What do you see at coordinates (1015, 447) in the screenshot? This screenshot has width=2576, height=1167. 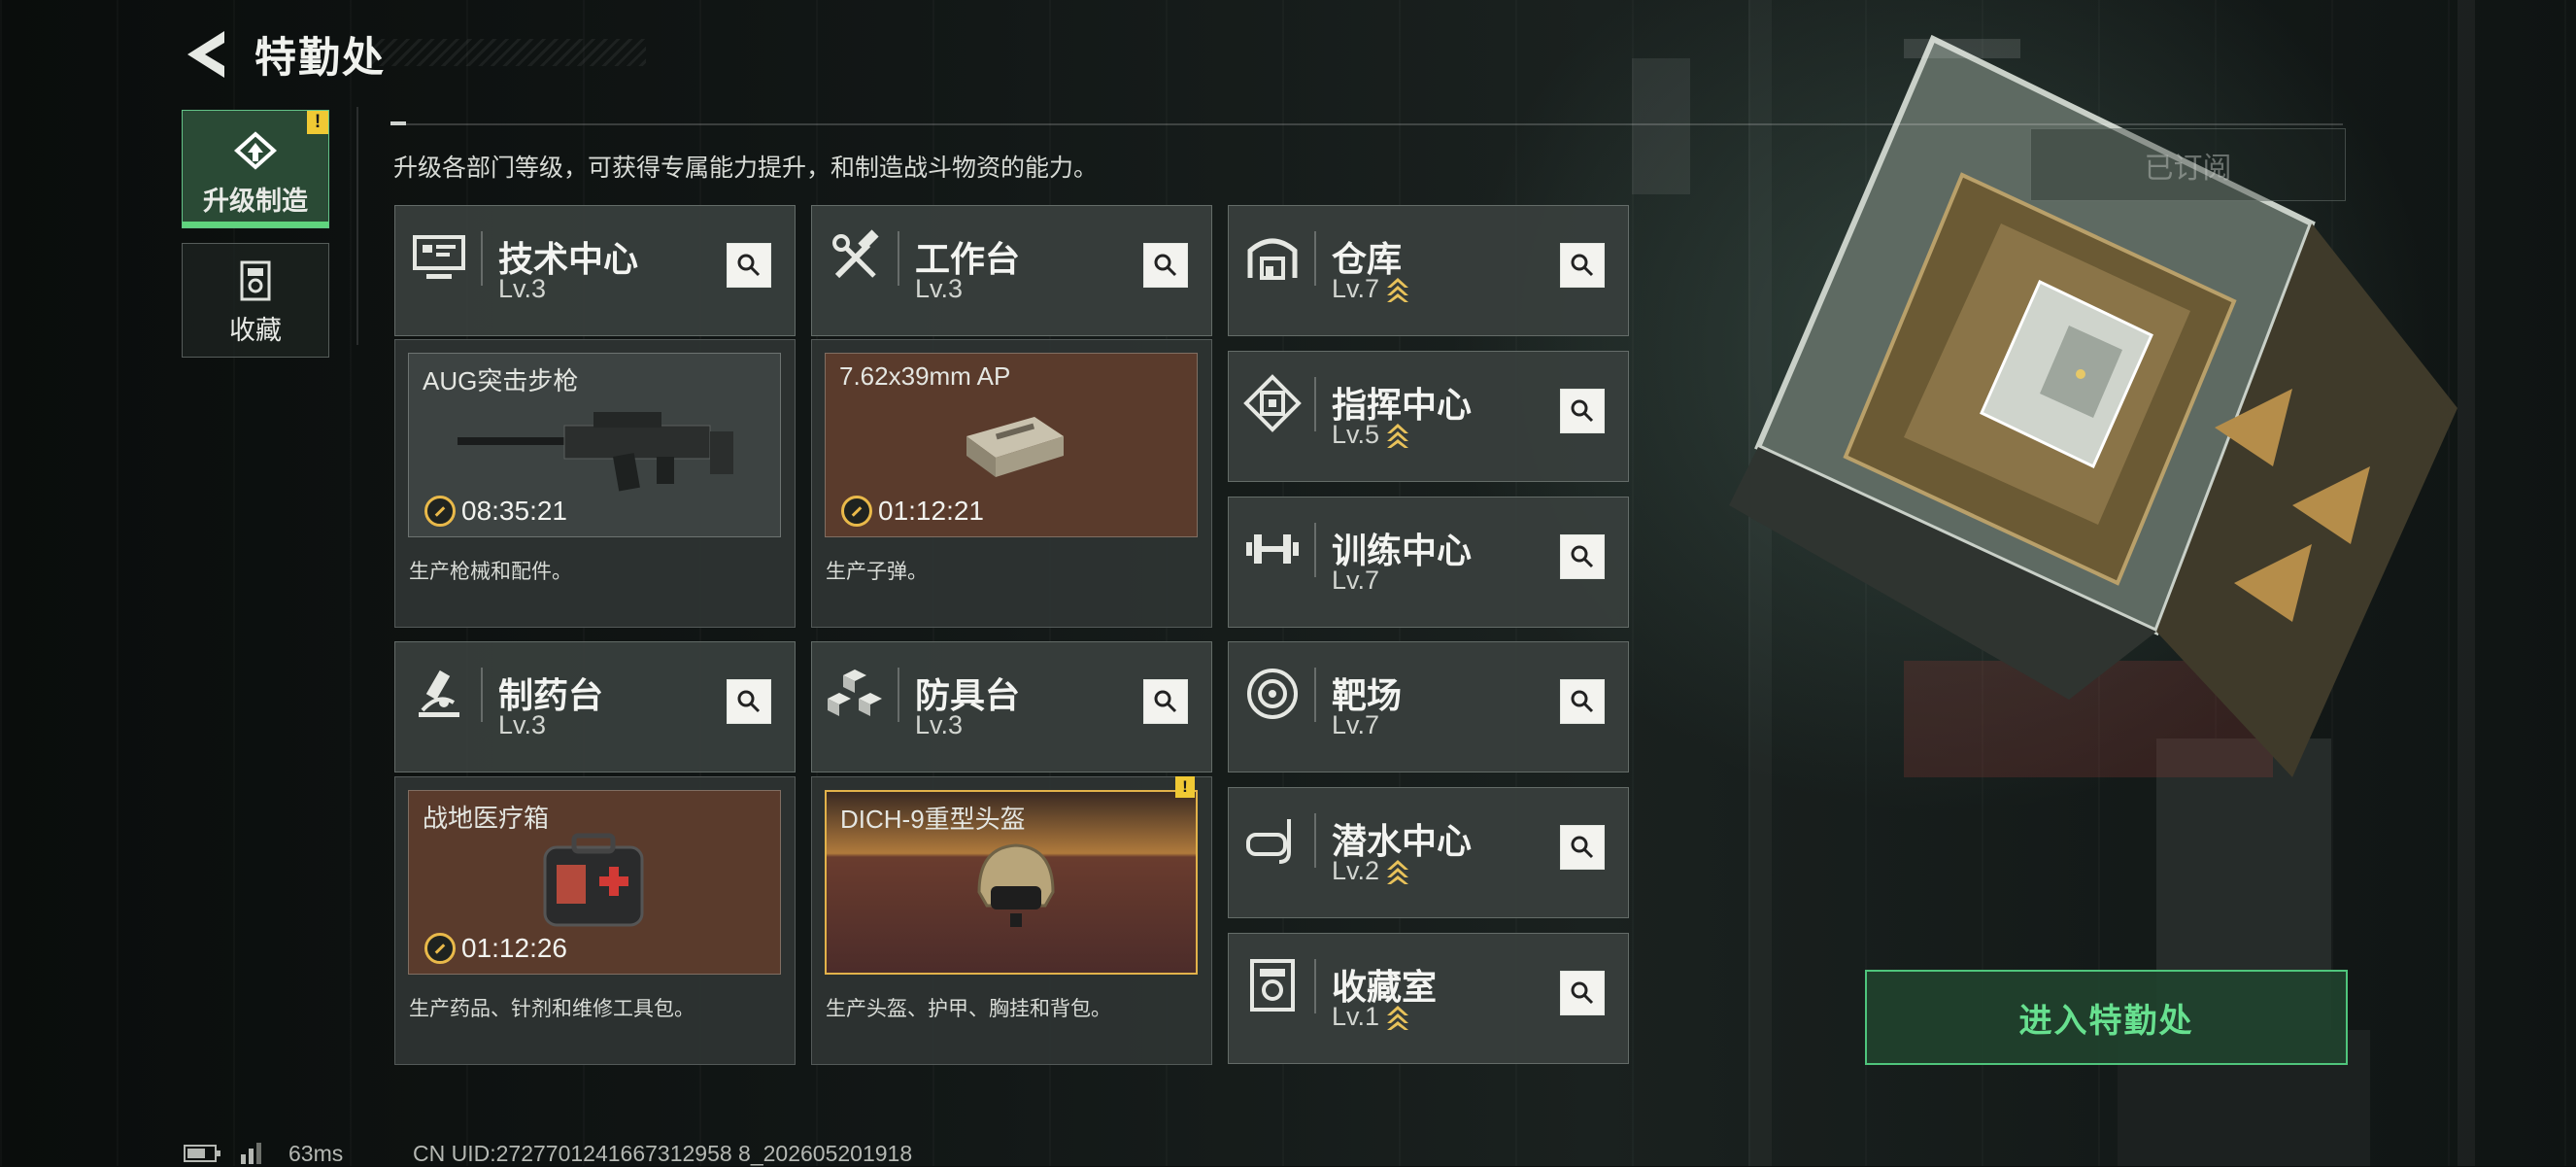 I see `ammo-box-image` at bounding box center [1015, 447].